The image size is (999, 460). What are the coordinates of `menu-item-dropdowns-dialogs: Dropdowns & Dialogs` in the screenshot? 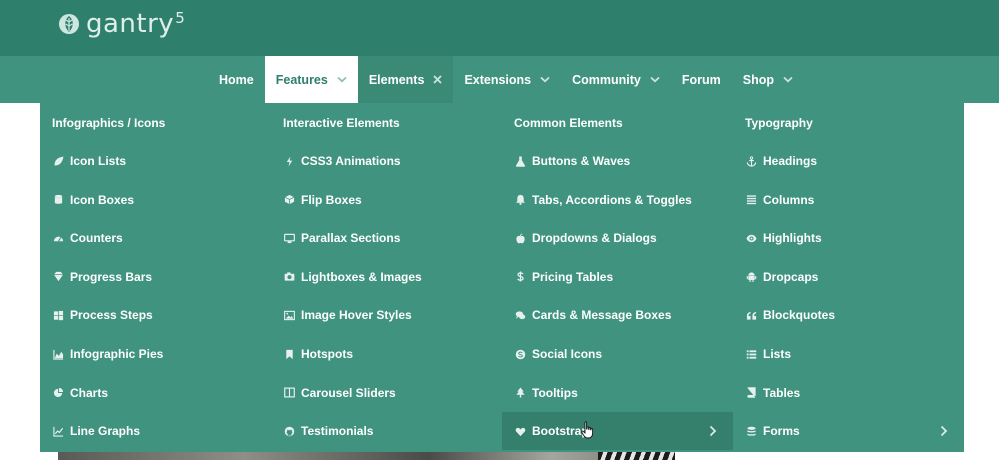 It's located at (617, 238).